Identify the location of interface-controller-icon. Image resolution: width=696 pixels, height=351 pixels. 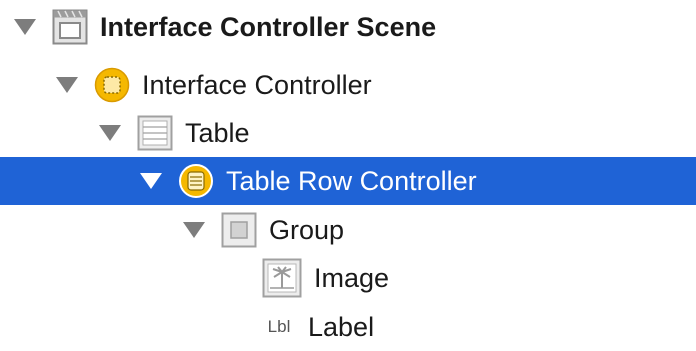
(112, 85).